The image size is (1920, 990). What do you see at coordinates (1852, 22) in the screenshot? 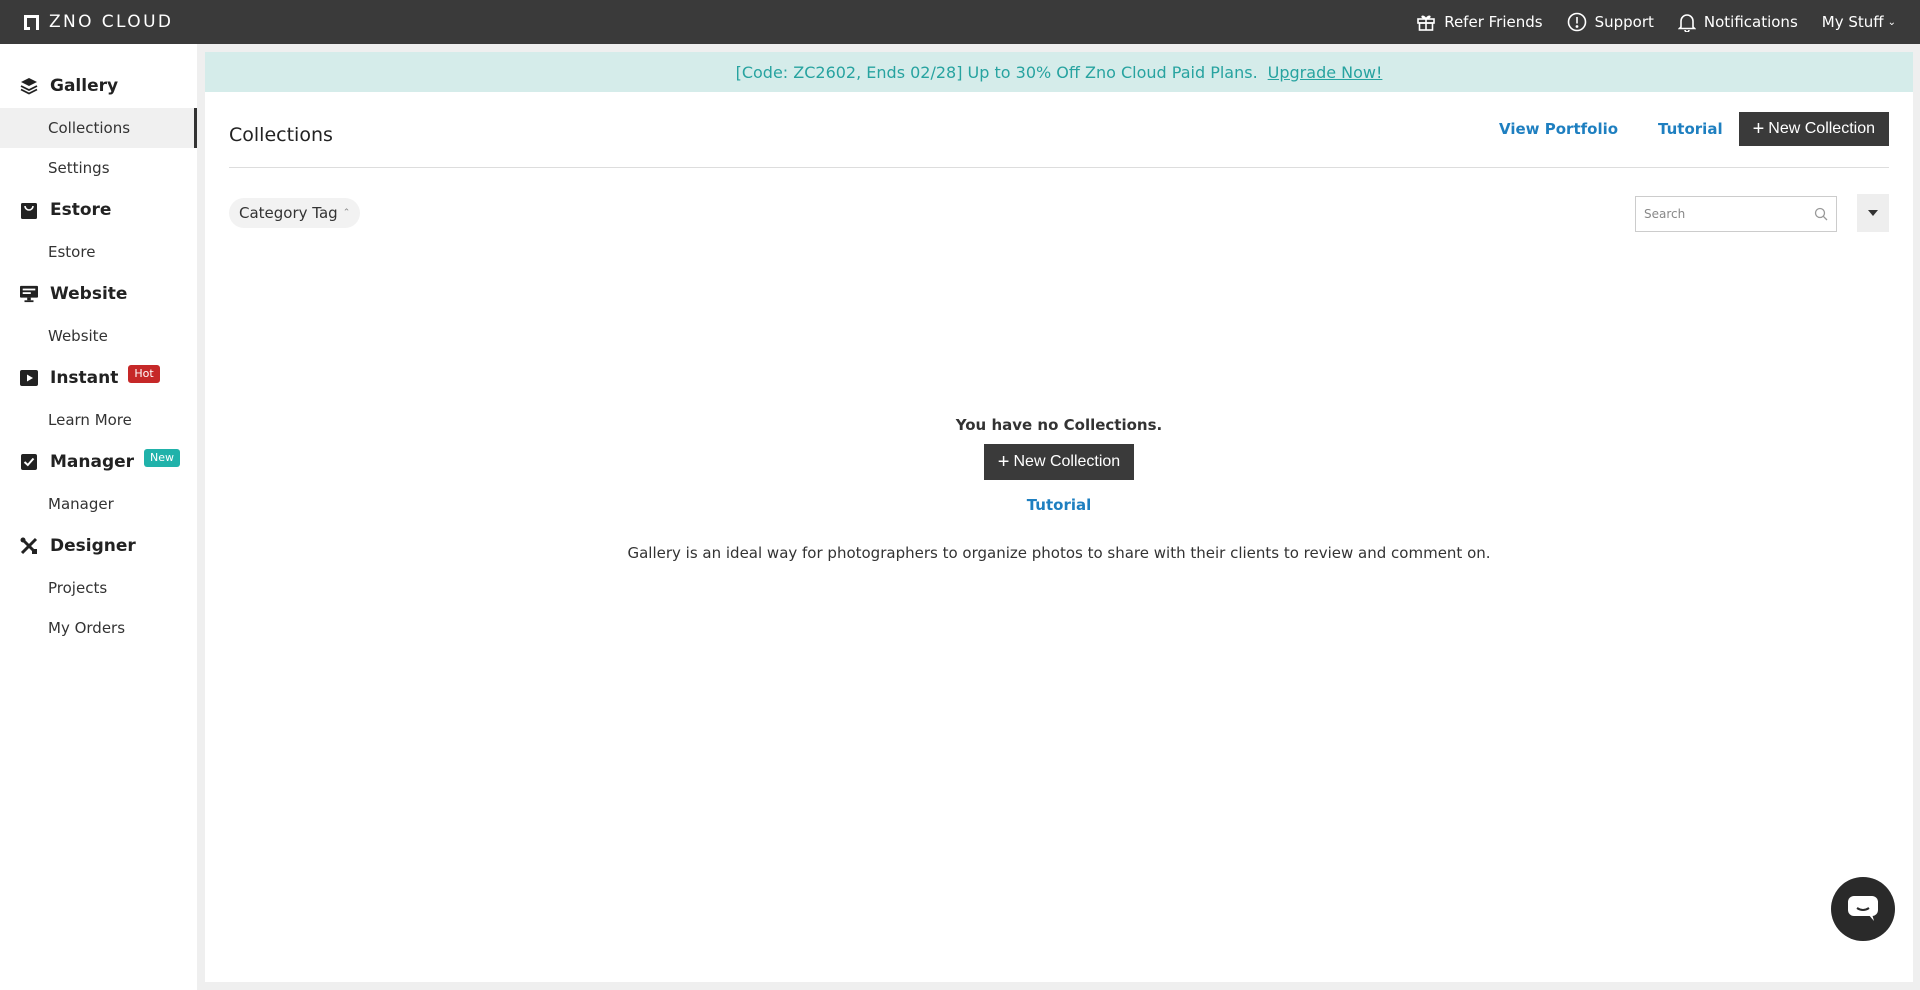
I see `my-stuff-label: My Stuff` at bounding box center [1852, 22].